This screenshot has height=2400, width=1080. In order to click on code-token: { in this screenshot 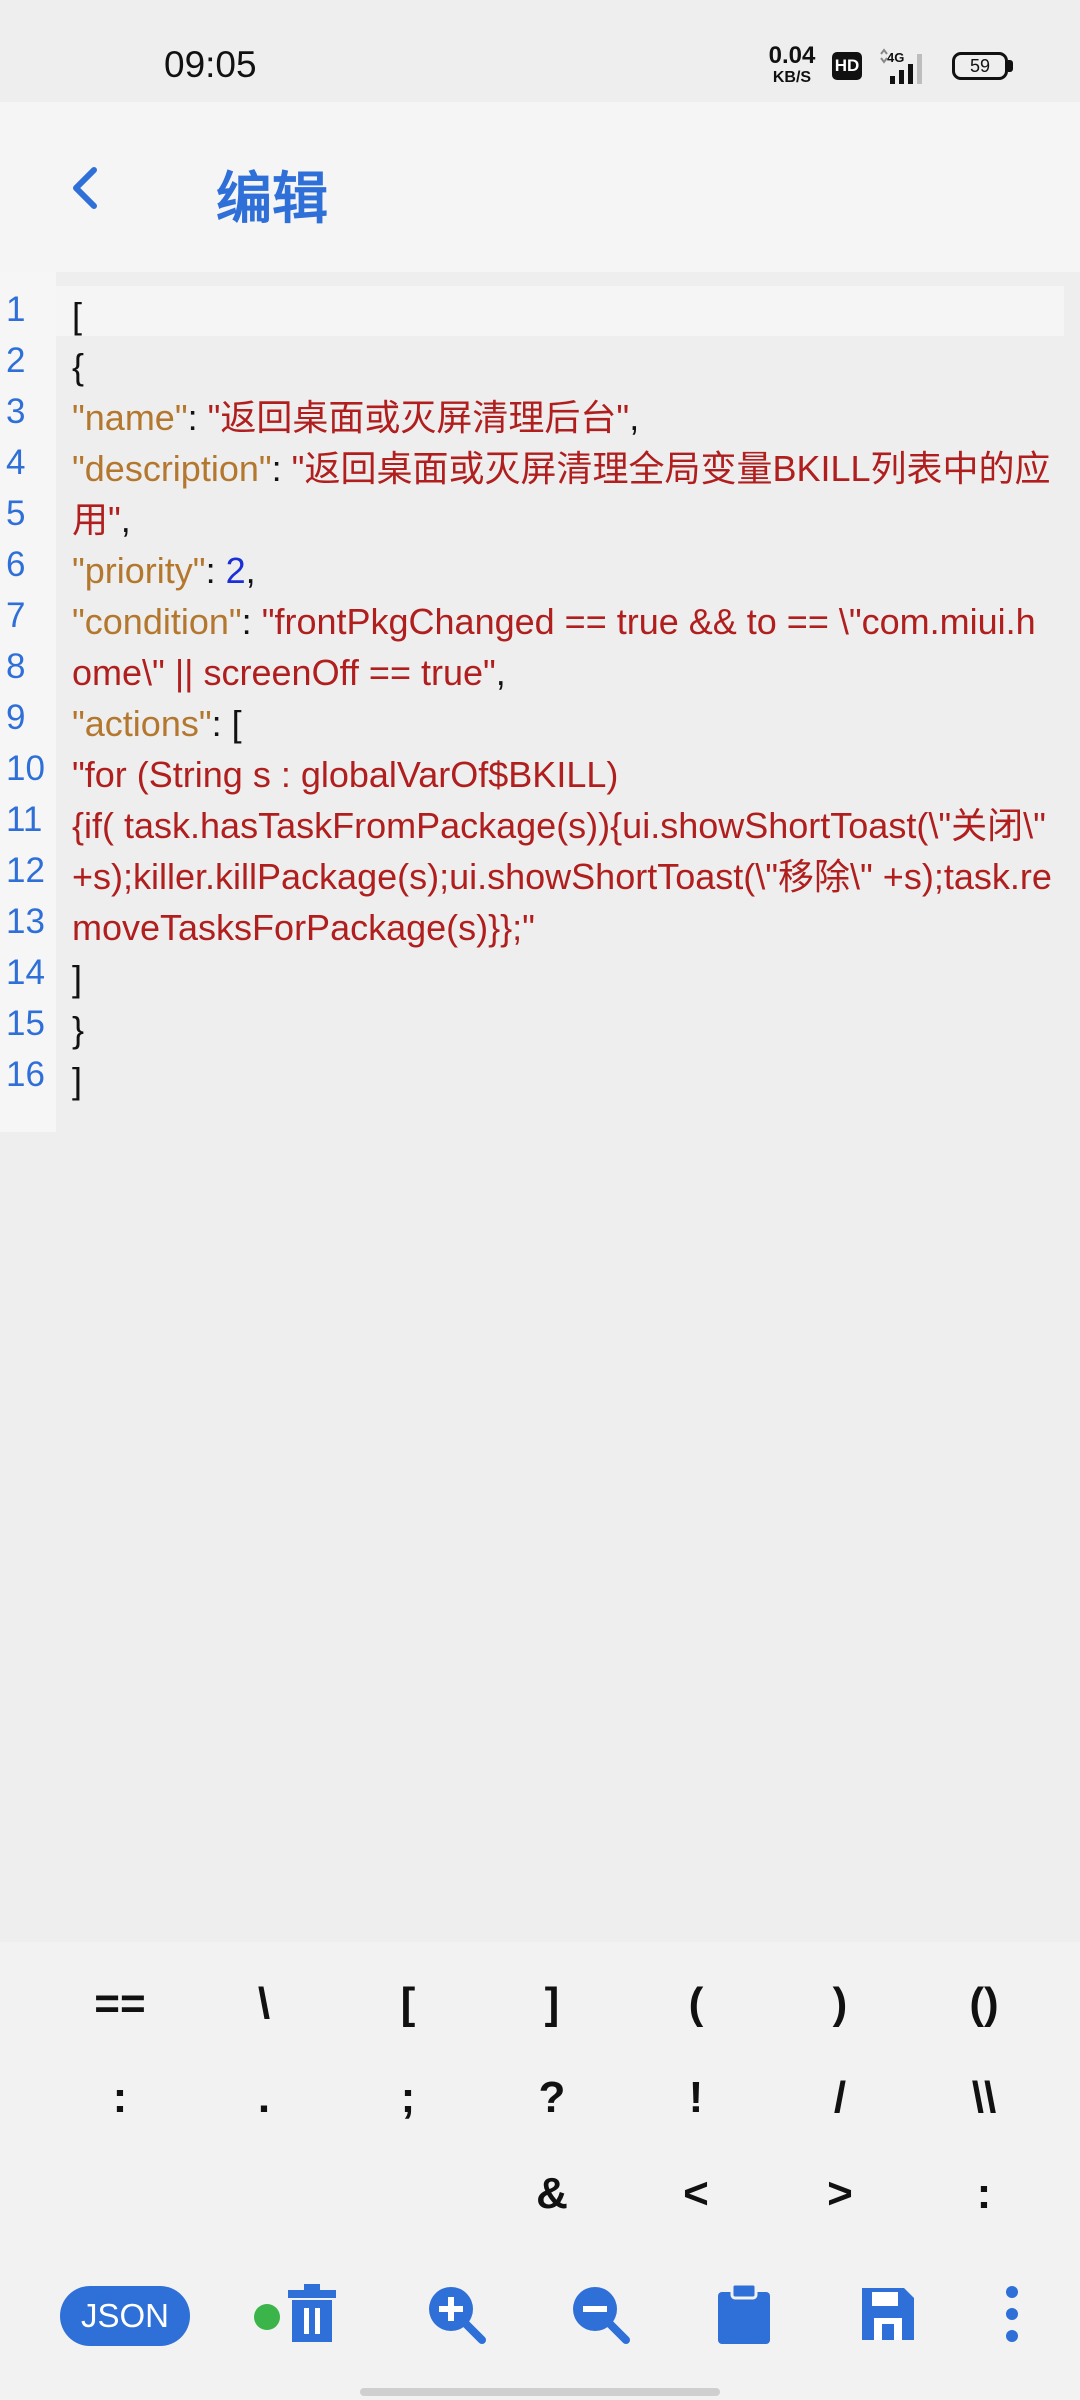, I will do `click(78, 366)`.